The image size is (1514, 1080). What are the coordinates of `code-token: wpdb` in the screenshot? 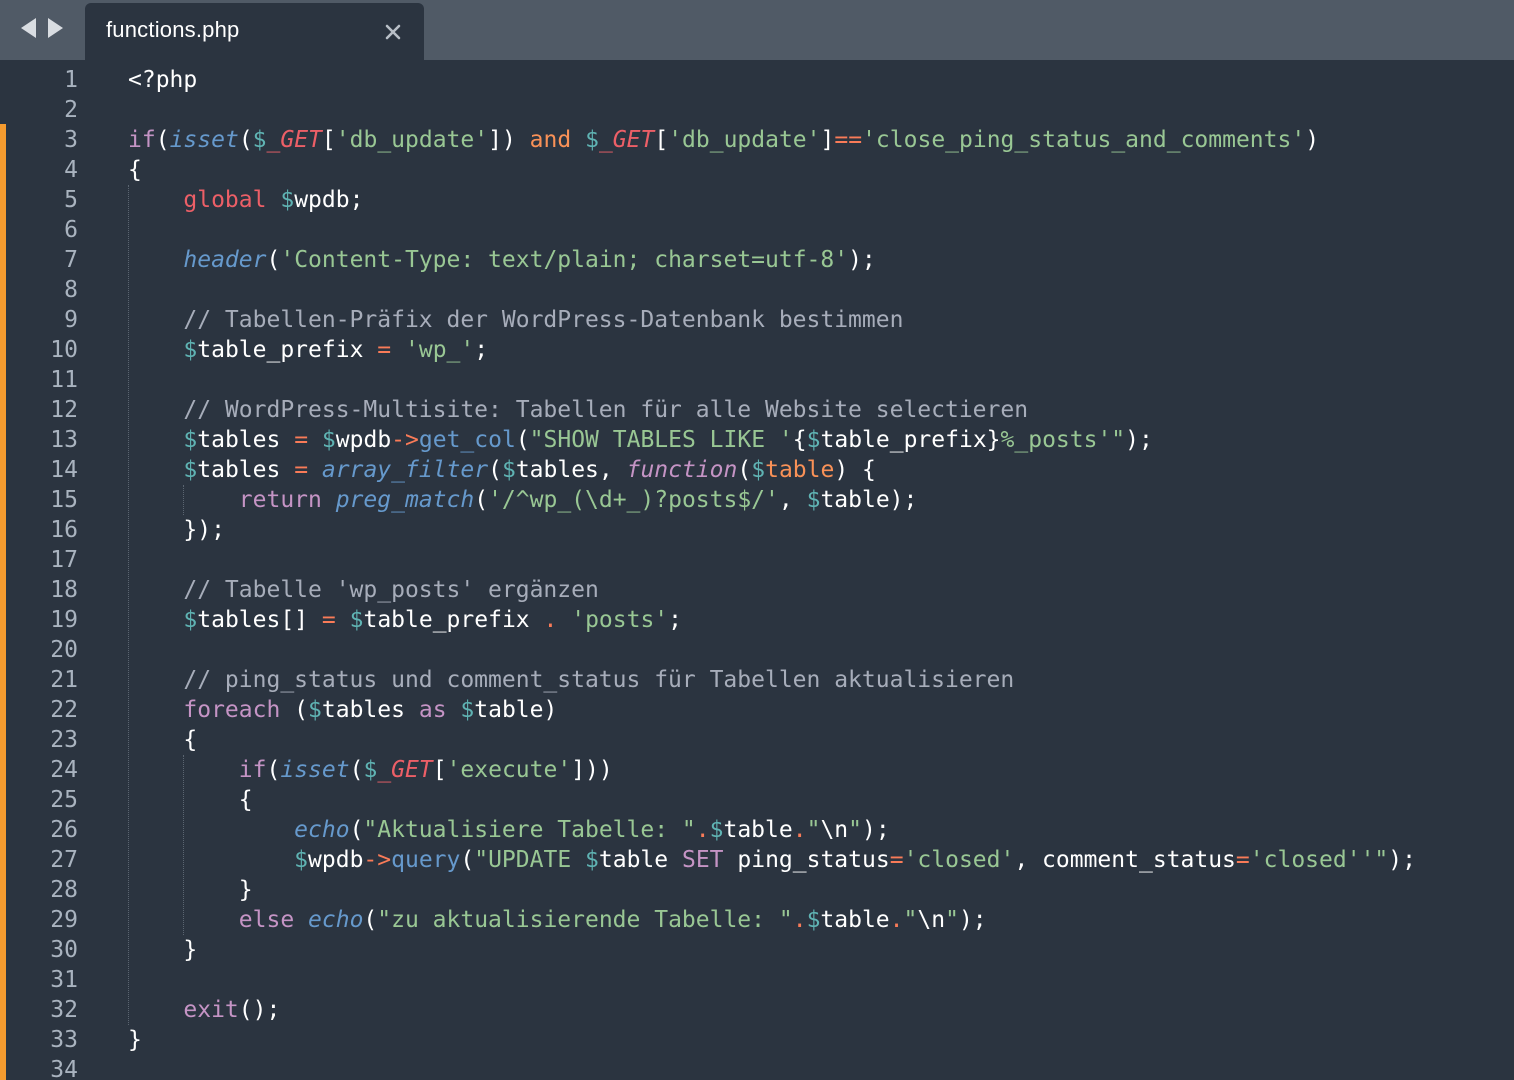 It's located at (336, 860).